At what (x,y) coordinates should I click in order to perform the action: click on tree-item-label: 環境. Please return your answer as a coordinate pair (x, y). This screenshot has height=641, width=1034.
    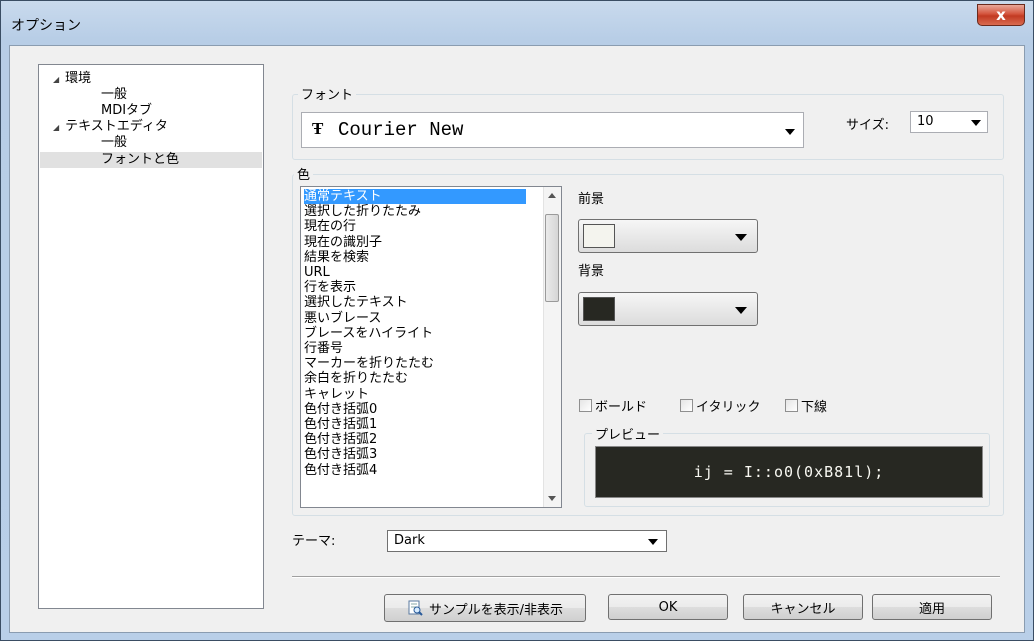
    Looking at the image, I should click on (78, 78).